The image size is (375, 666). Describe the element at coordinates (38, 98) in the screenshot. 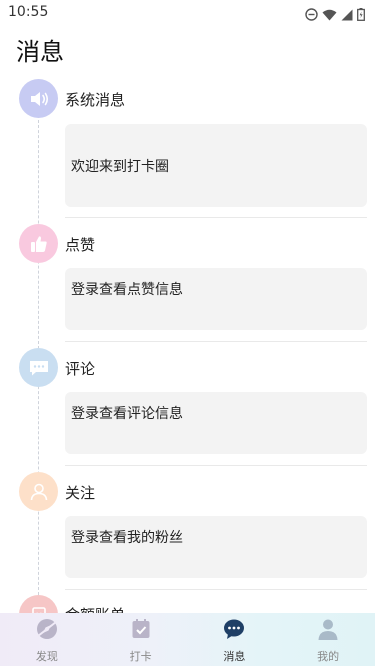

I see `speaker-icon` at that location.